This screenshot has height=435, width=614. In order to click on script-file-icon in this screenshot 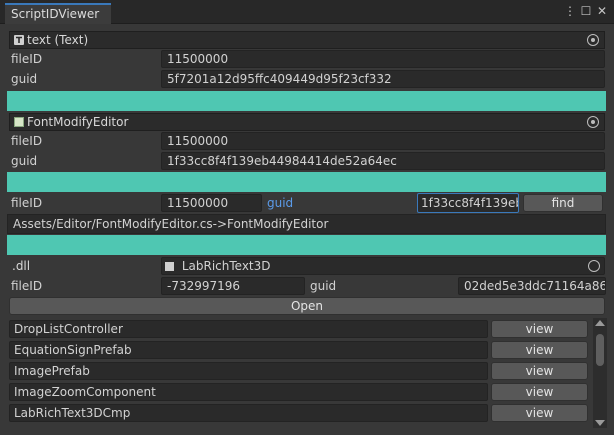, I will do `click(19, 122)`.